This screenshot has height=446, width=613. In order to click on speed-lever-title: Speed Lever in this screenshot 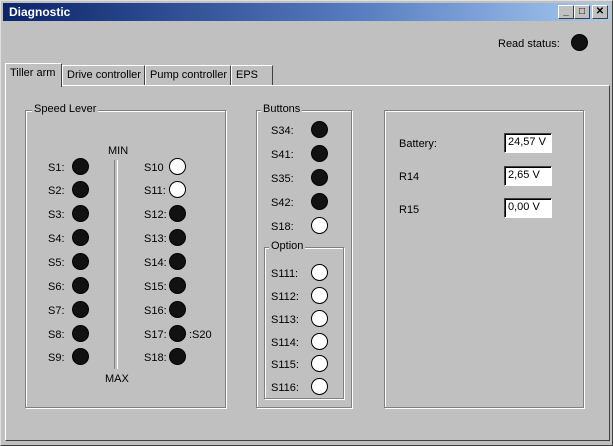, I will do `click(65, 109)`.